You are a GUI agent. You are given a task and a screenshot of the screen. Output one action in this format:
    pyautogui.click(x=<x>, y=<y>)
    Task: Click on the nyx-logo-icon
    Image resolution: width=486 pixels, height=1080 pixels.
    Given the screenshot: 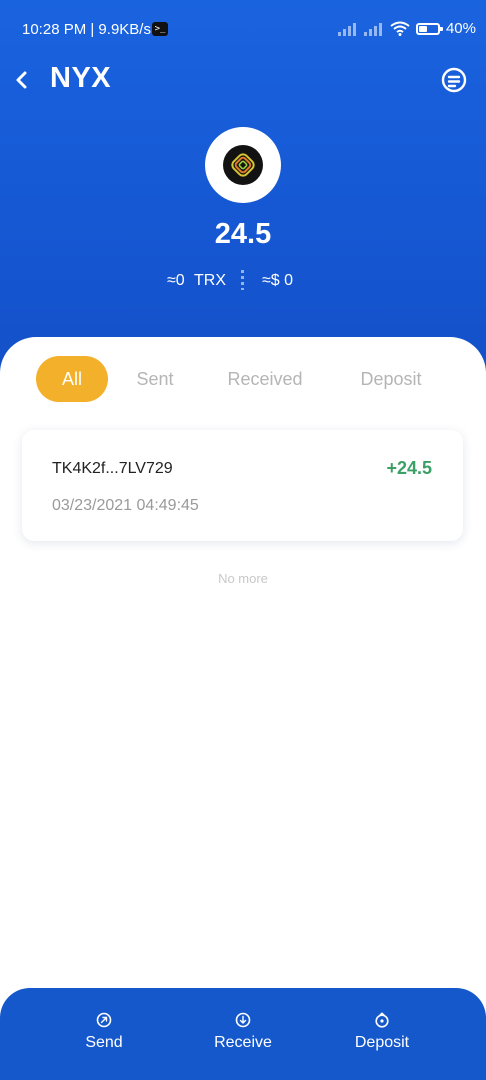 What is the action you would take?
    pyautogui.click(x=243, y=165)
    